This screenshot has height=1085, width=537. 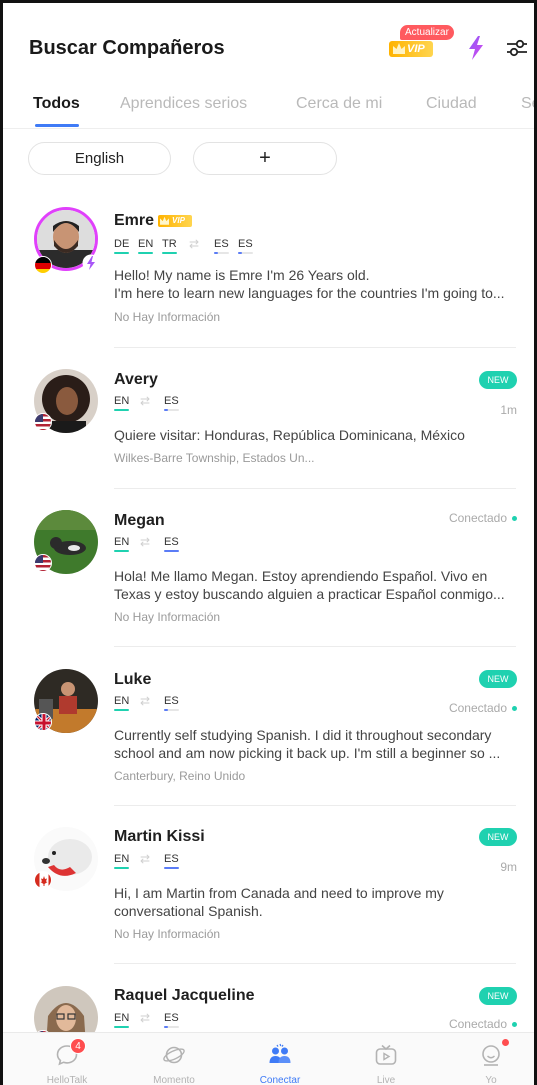 I want to click on nav-label: Conectar, so click(x=280, y=1080).